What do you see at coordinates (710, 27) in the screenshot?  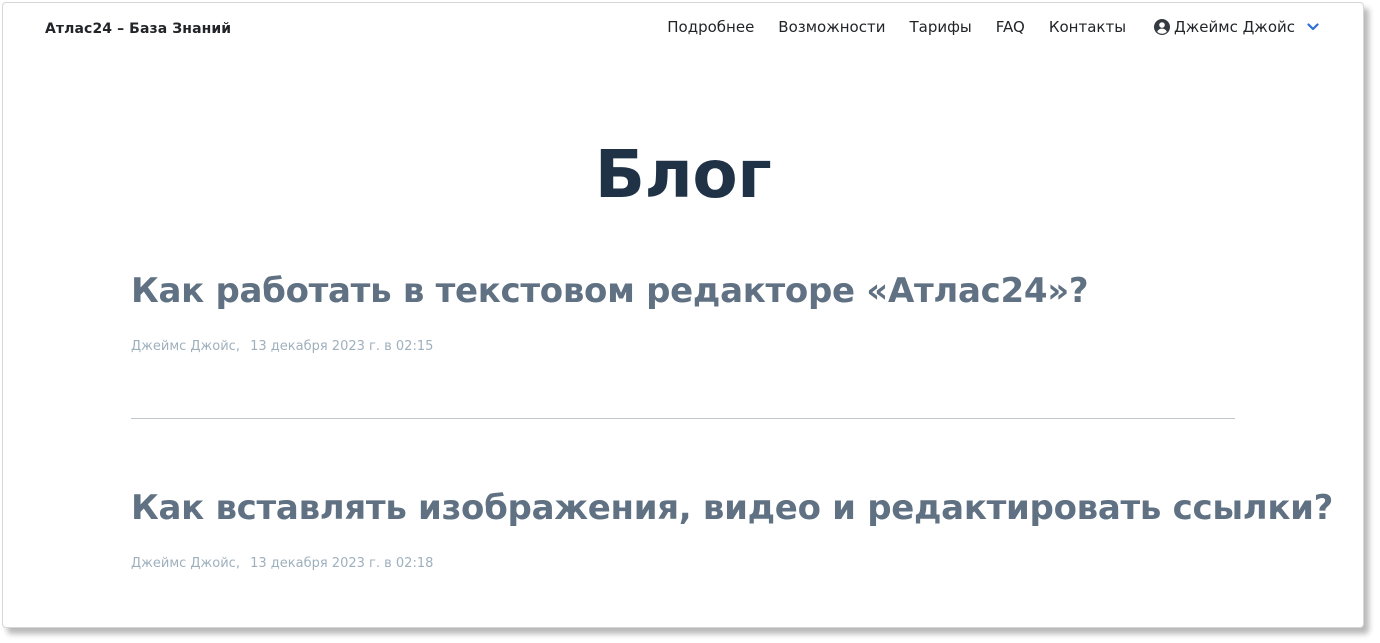 I see `nav-item-details: Подробнее` at bounding box center [710, 27].